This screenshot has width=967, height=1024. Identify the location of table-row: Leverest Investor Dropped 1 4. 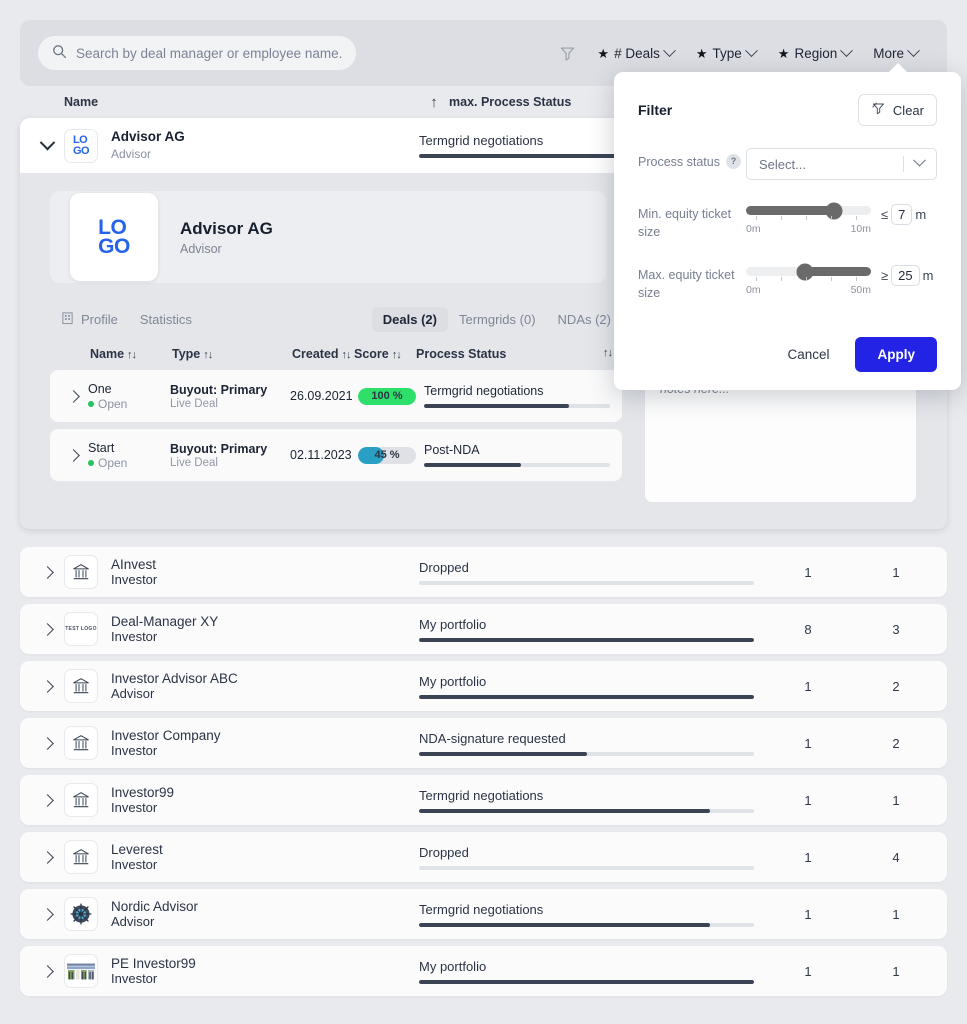
(483, 857).